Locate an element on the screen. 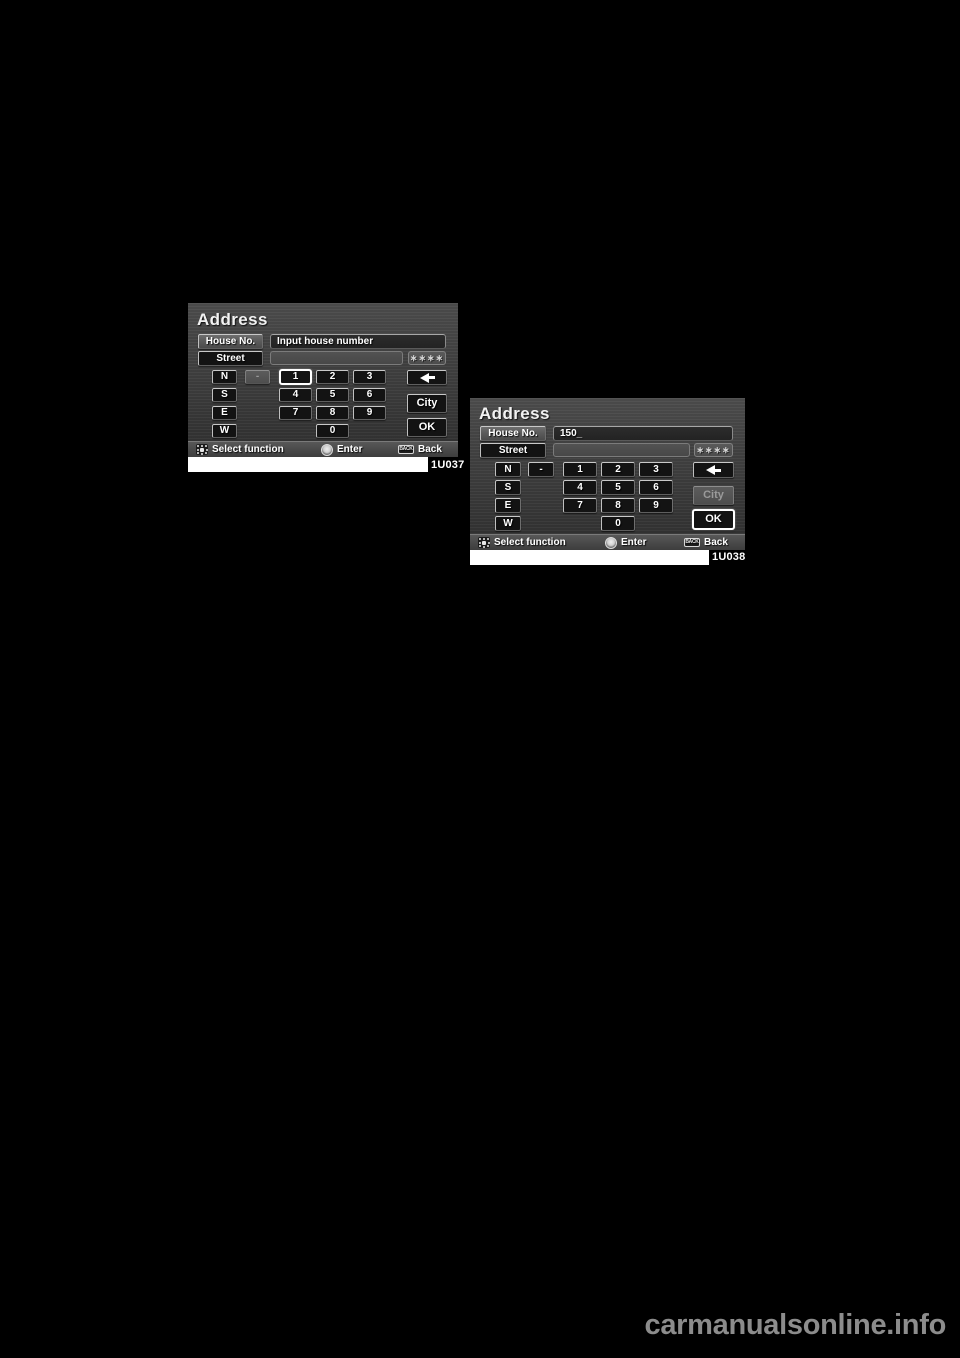 The image size is (960, 1358). keypad-key-0-2: 0 is located at coordinates (618, 523).